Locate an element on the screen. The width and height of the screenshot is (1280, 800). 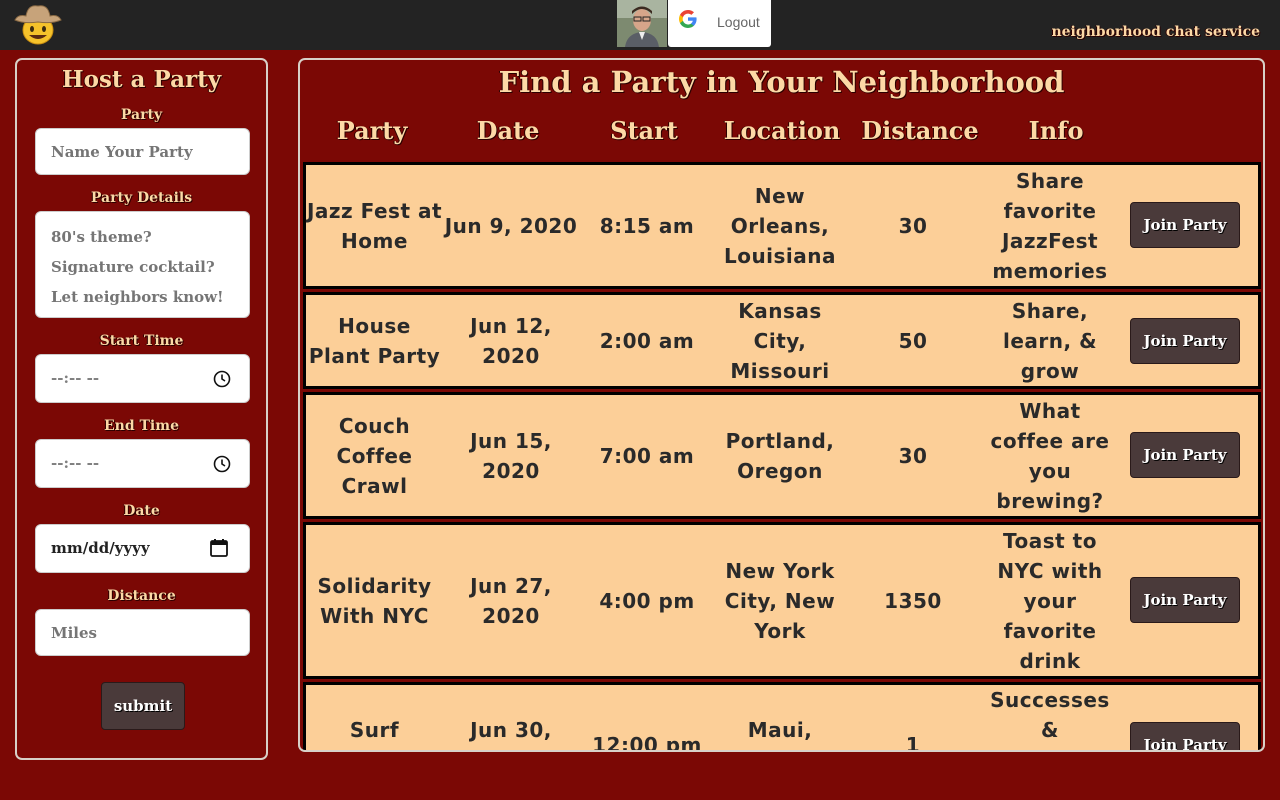
logout-label: Logout is located at coordinates (738, 22).